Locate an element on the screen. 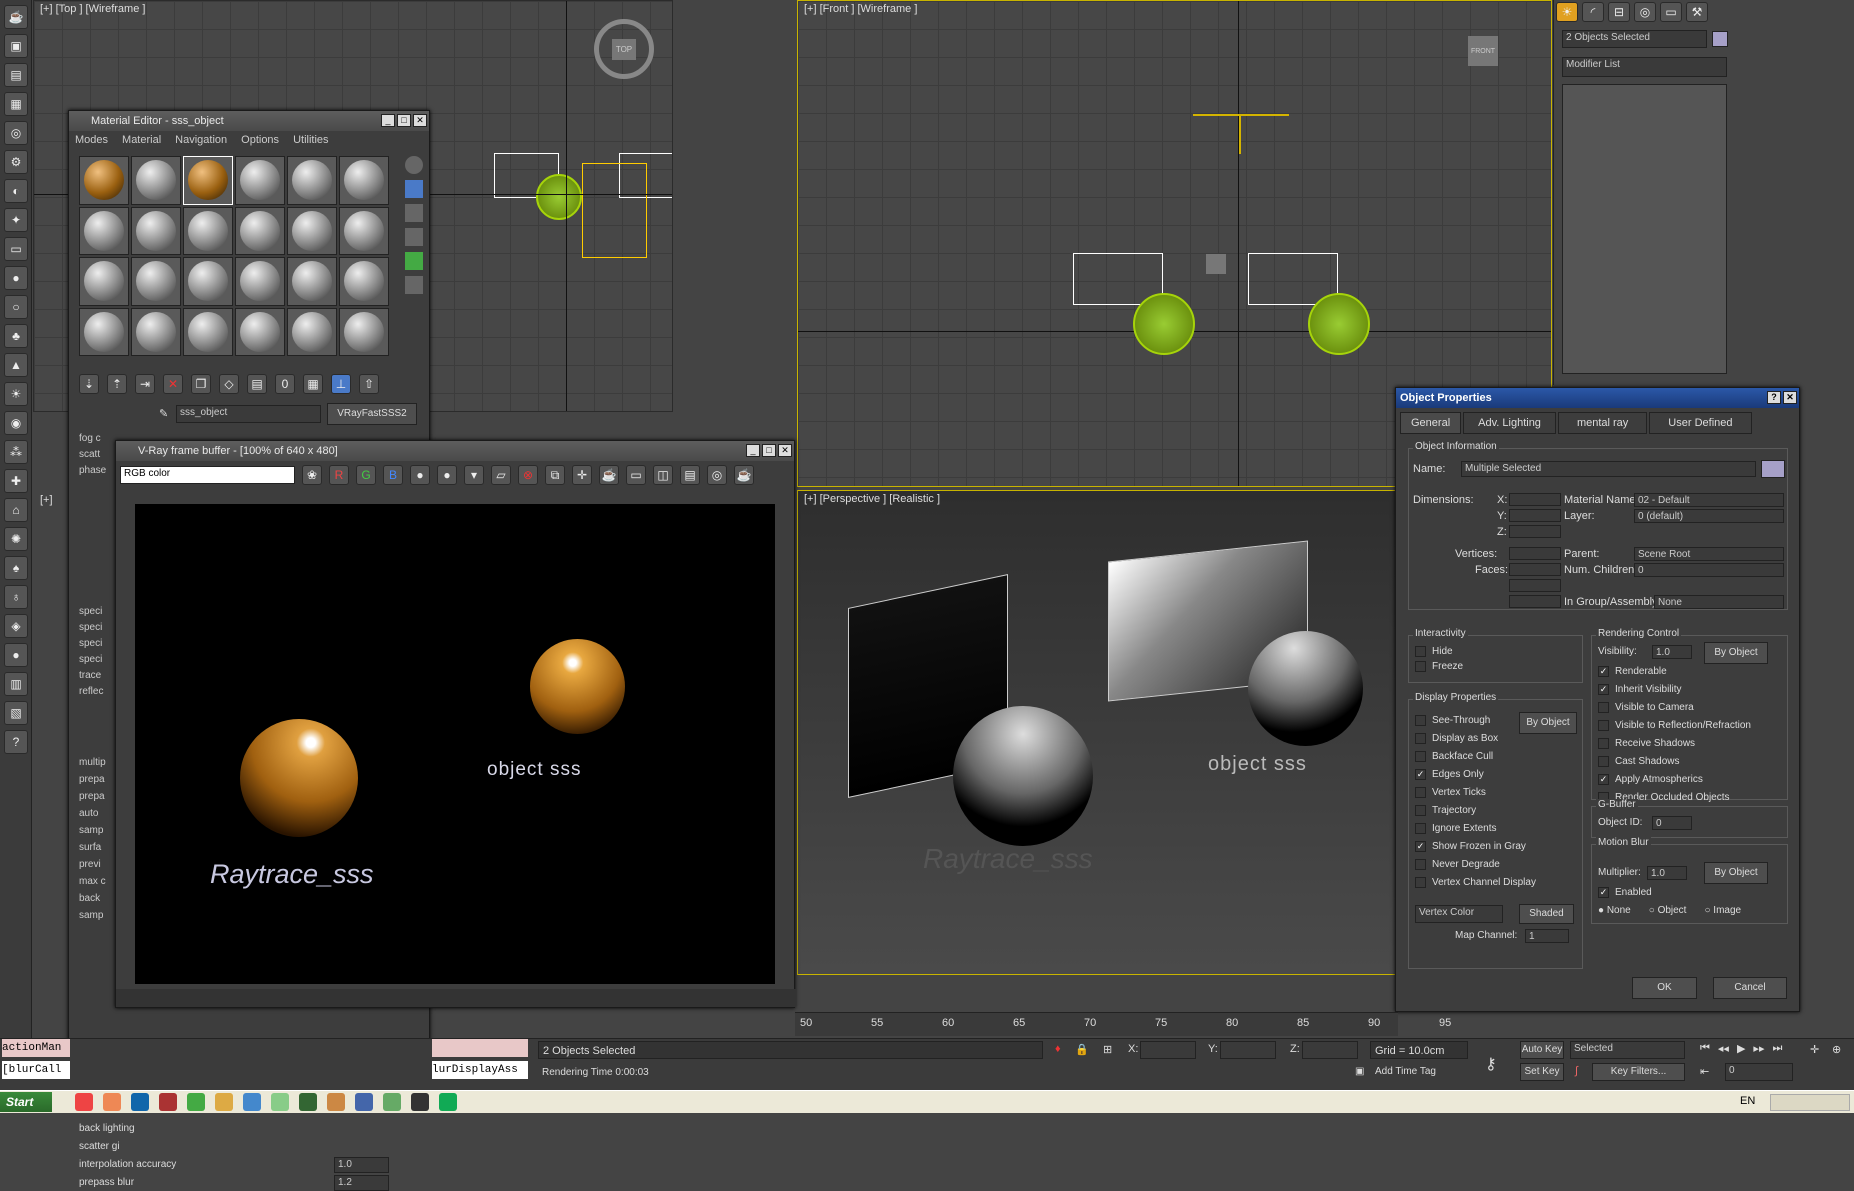  tool-icon: ⁂ is located at coordinates (16, 452).